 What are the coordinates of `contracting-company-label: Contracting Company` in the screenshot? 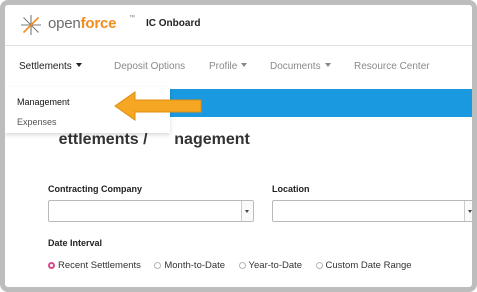 It's located at (95, 189).